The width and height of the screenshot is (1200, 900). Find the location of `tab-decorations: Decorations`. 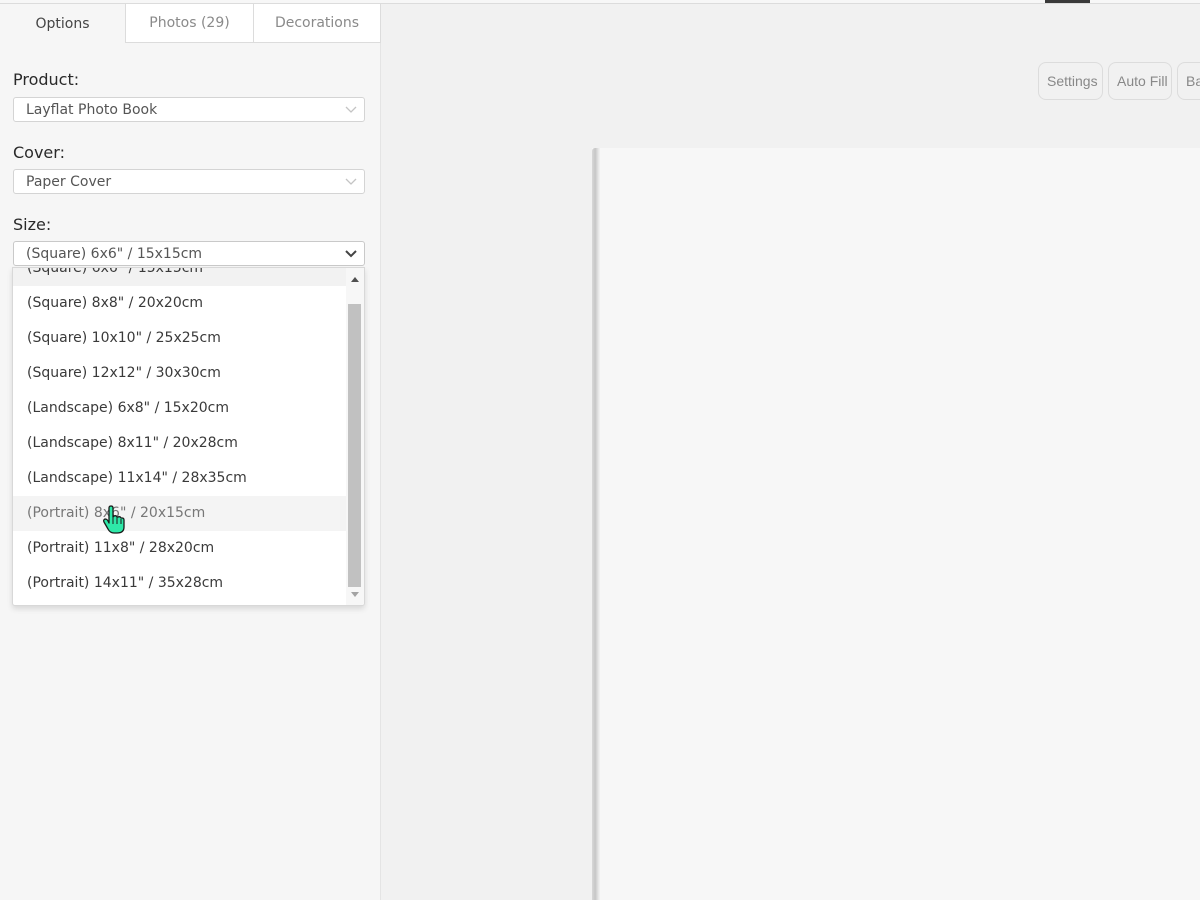

tab-decorations: Decorations is located at coordinates (317, 23).